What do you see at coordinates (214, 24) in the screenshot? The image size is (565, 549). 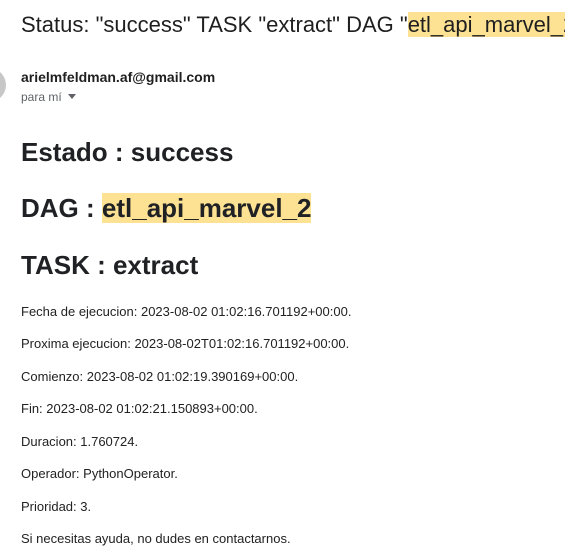 I see `subject-prefix: Status: "success" TASK "extract" DAG "` at bounding box center [214, 24].